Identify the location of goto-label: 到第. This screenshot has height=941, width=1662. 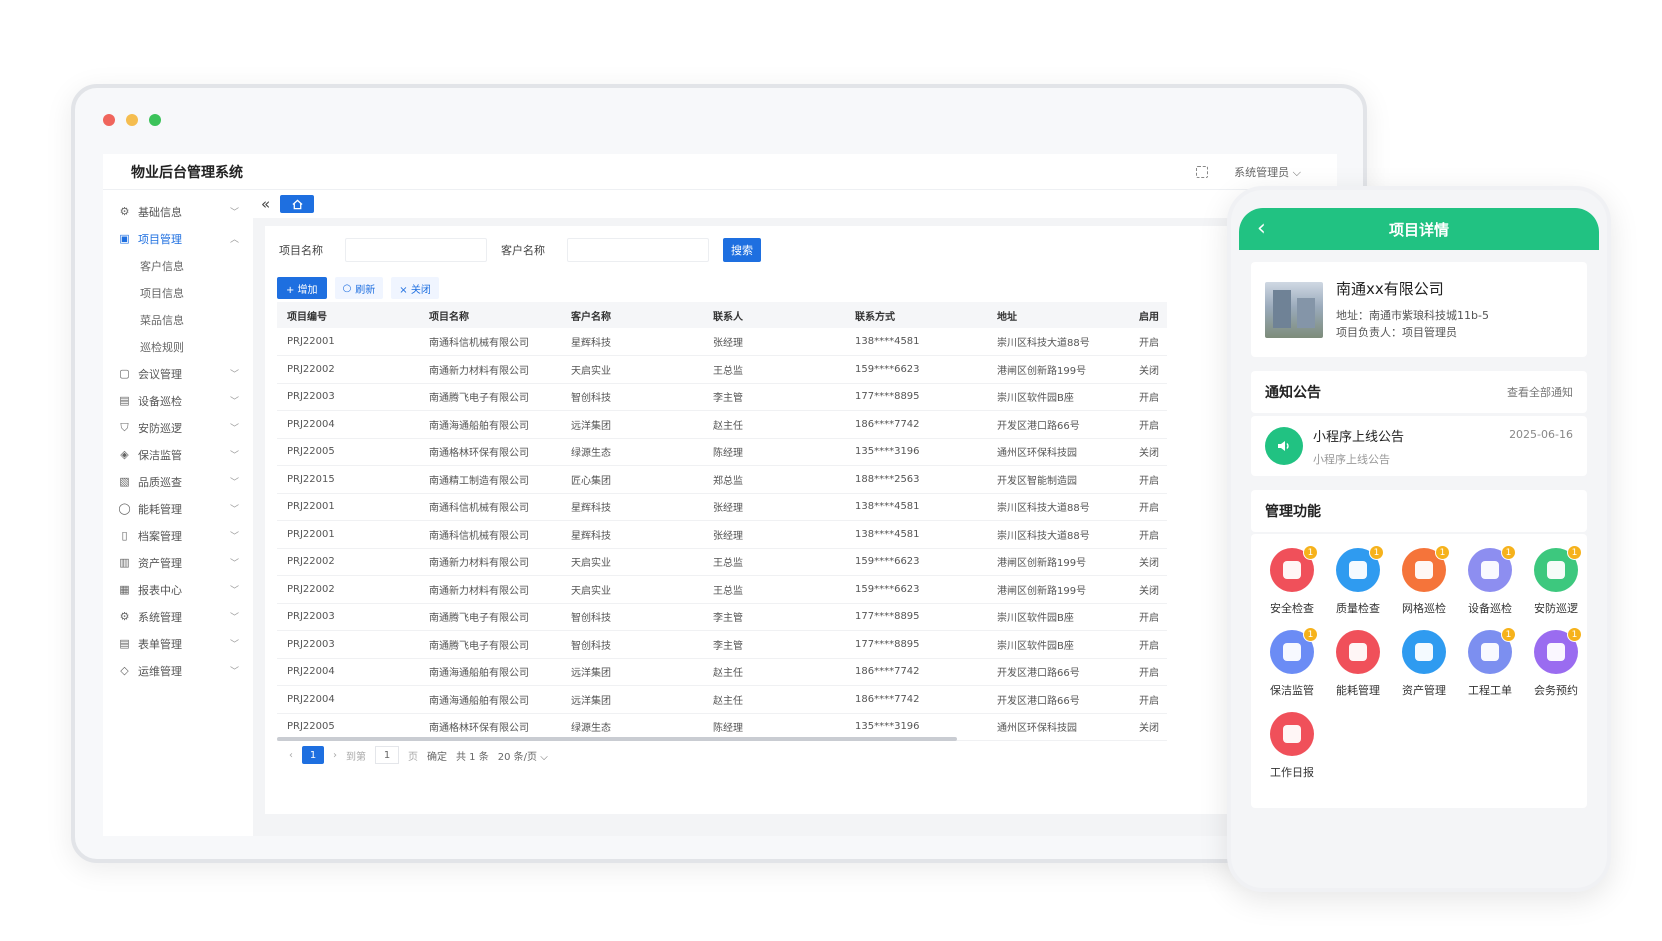
(356, 757).